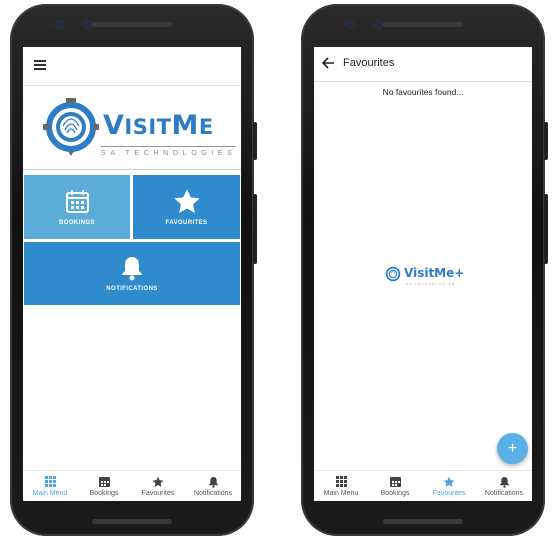  Describe the element at coordinates (40, 65) in the screenshot. I see `menu-icon` at that location.